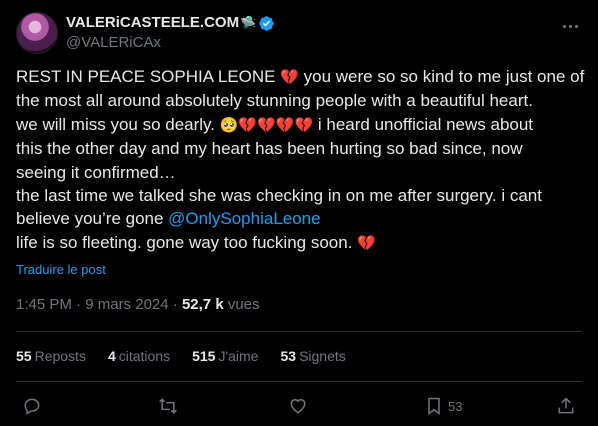 The image size is (598, 426). I want to click on quotes-stat: 4 citations, so click(139, 356).